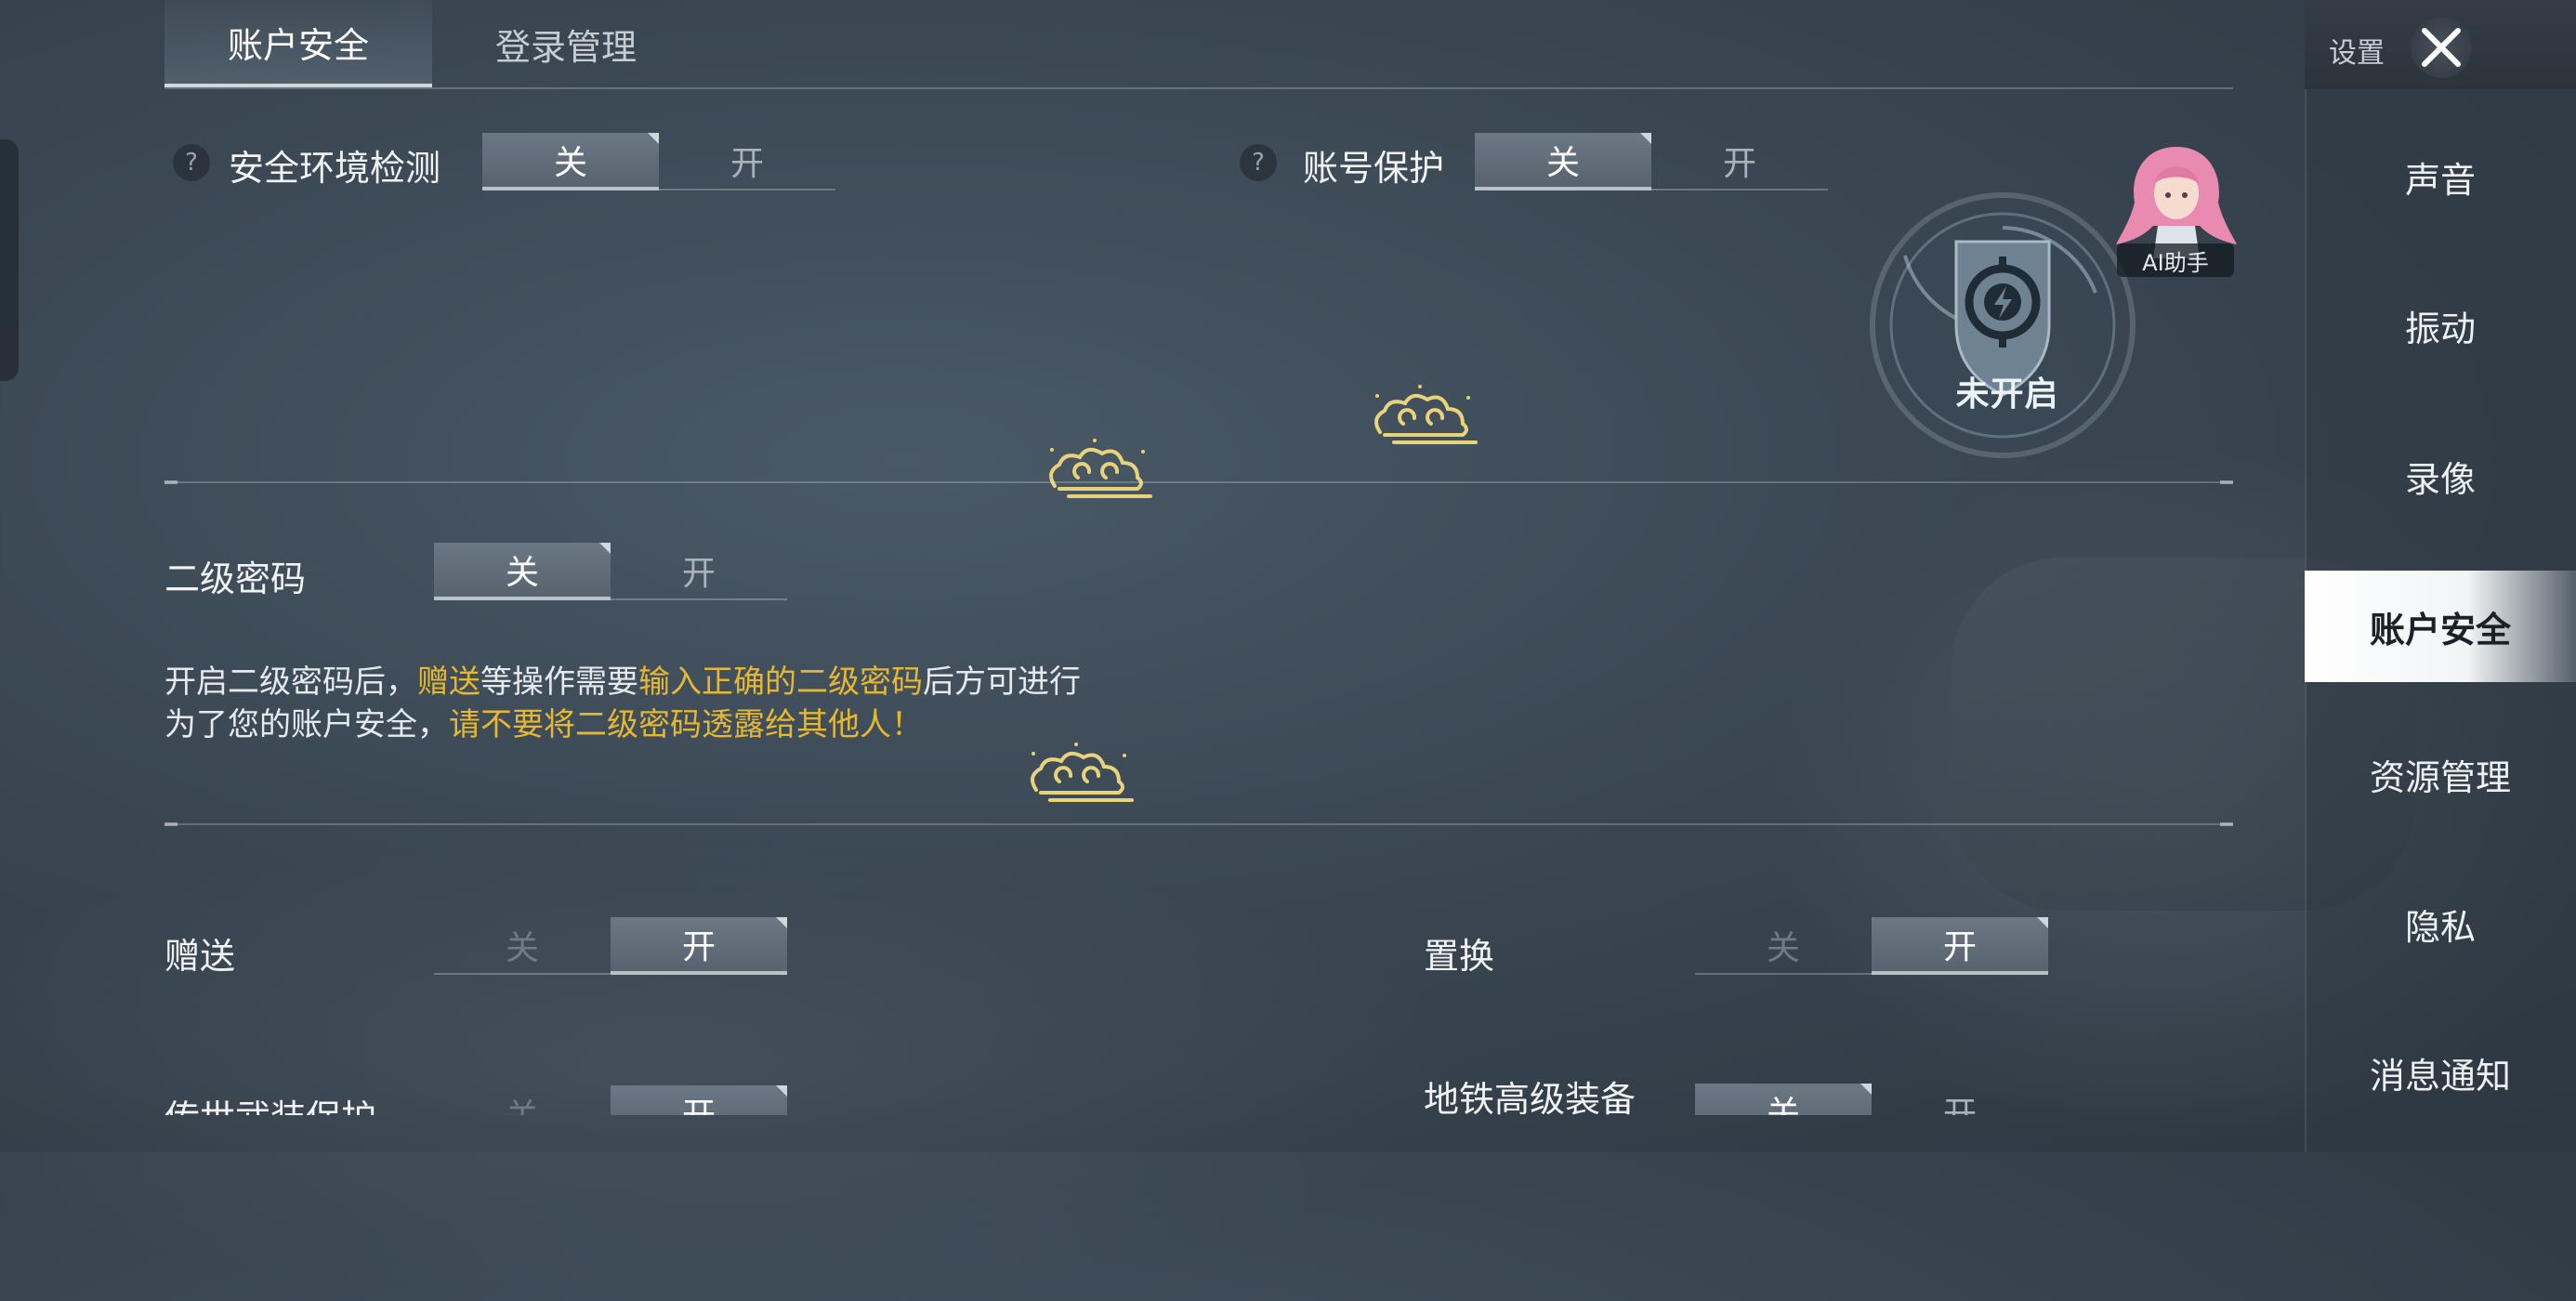  What do you see at coordinates (2440, 626) in the screenshot?
I see `sidebar-item-account-security: 账户安全` at bounding box center [2440, 626].